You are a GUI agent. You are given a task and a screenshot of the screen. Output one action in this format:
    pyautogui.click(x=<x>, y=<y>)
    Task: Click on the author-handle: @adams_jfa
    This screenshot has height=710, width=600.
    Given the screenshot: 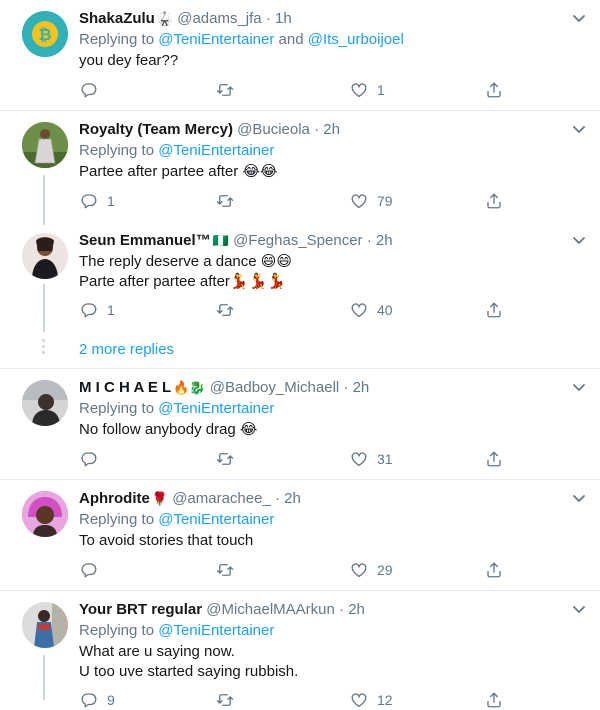 What is the action you would take?
    pyautogui.click(x=219, y=18)
    